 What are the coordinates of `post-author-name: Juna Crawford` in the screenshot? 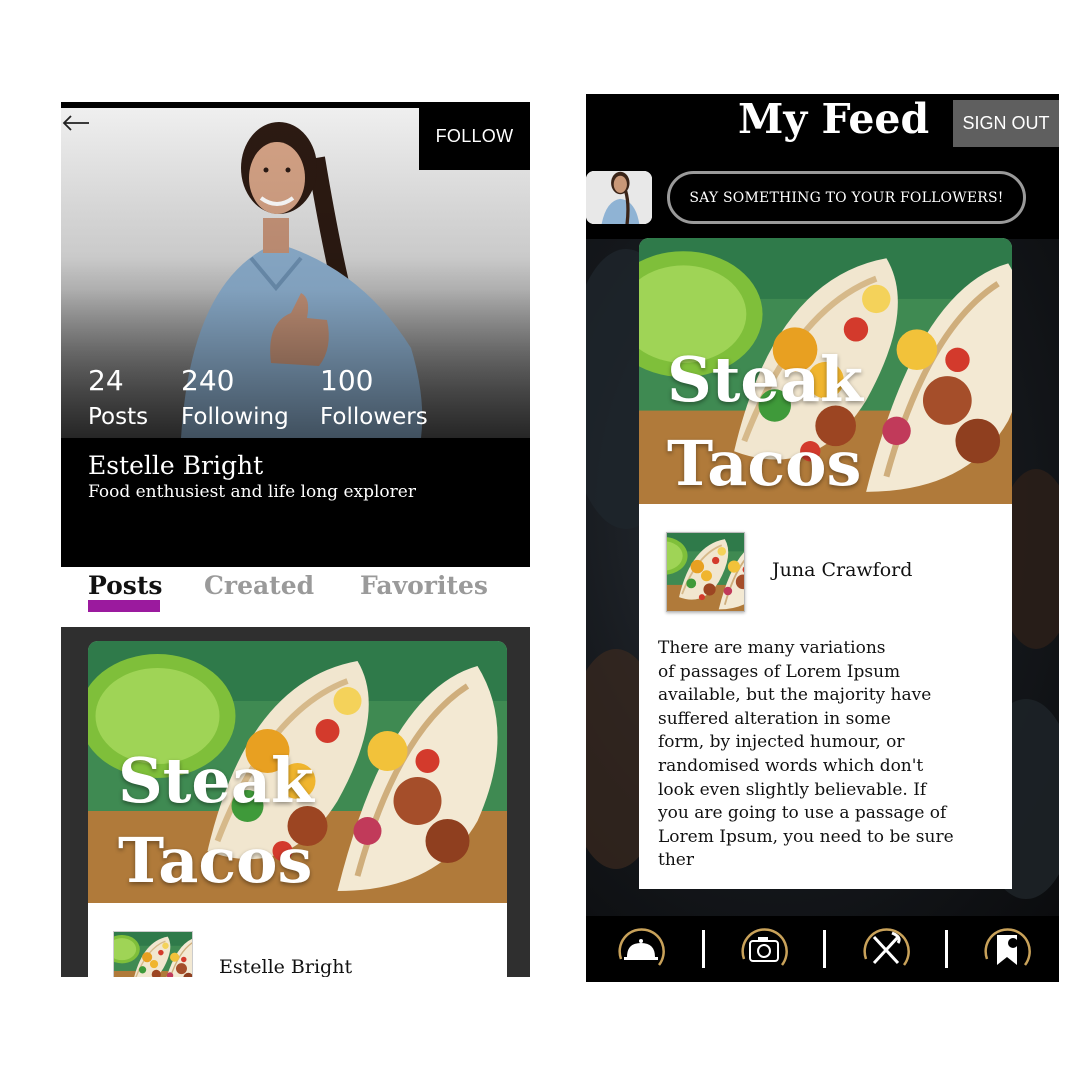 It's located at (842, 570).